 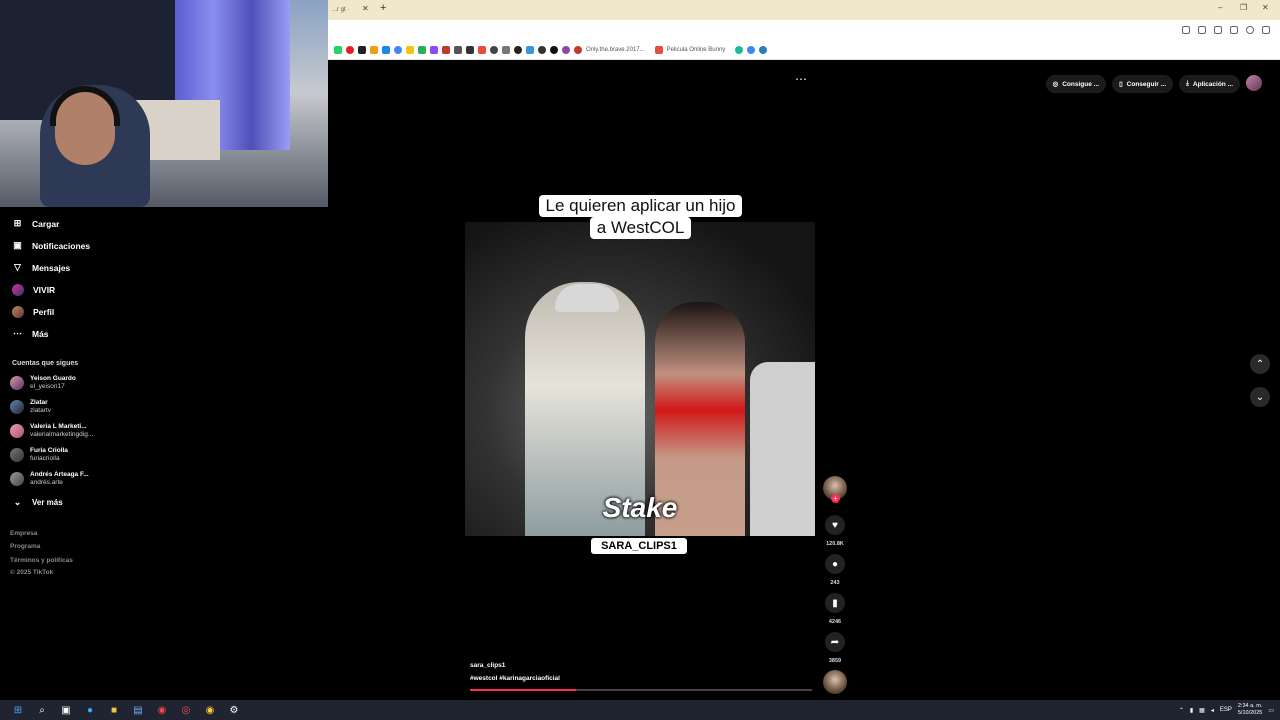 I want to click on twitch-icon, so click(x=434, y=49).